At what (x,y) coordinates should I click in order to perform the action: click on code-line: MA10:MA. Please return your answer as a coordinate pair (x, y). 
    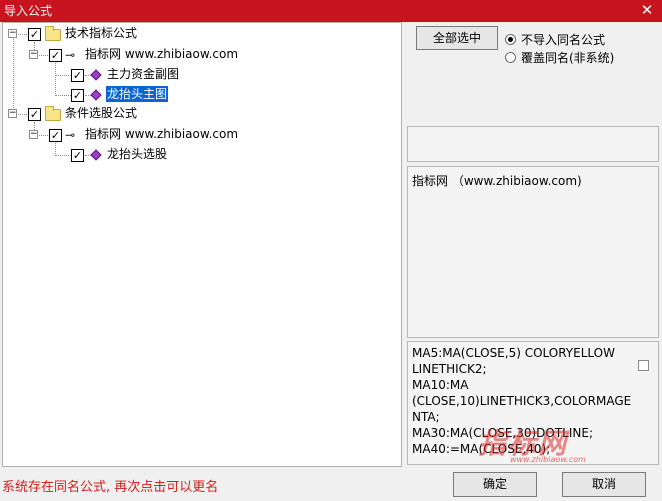
    Looking at the image, I should click on (440, 385).